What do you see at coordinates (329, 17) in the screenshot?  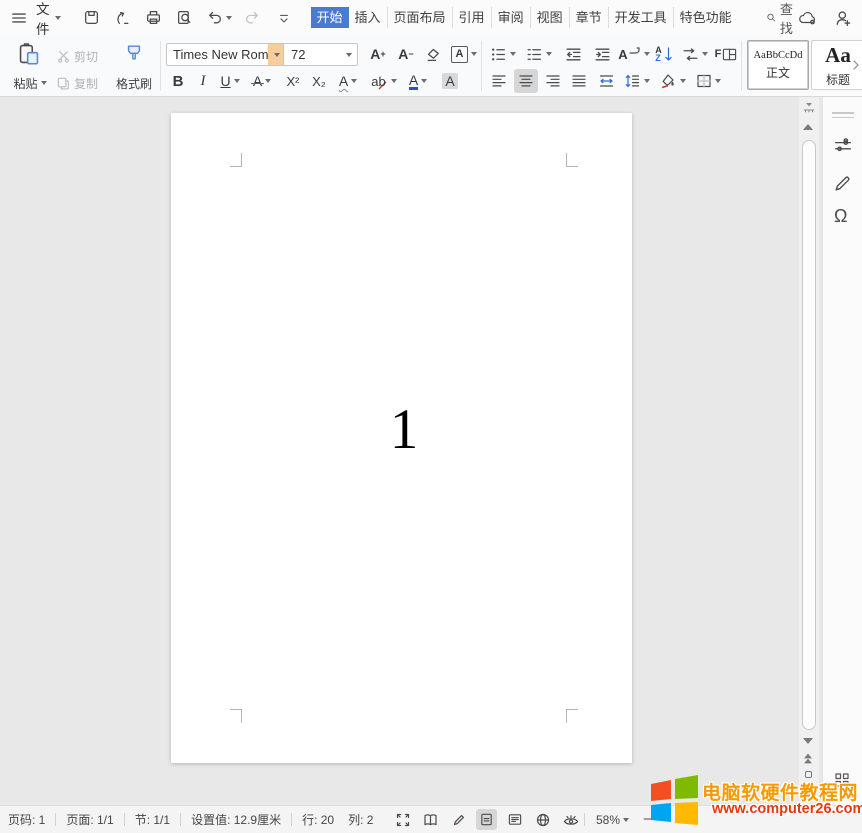 I see `tab-home: 开始` at bounding box center [329, 17].